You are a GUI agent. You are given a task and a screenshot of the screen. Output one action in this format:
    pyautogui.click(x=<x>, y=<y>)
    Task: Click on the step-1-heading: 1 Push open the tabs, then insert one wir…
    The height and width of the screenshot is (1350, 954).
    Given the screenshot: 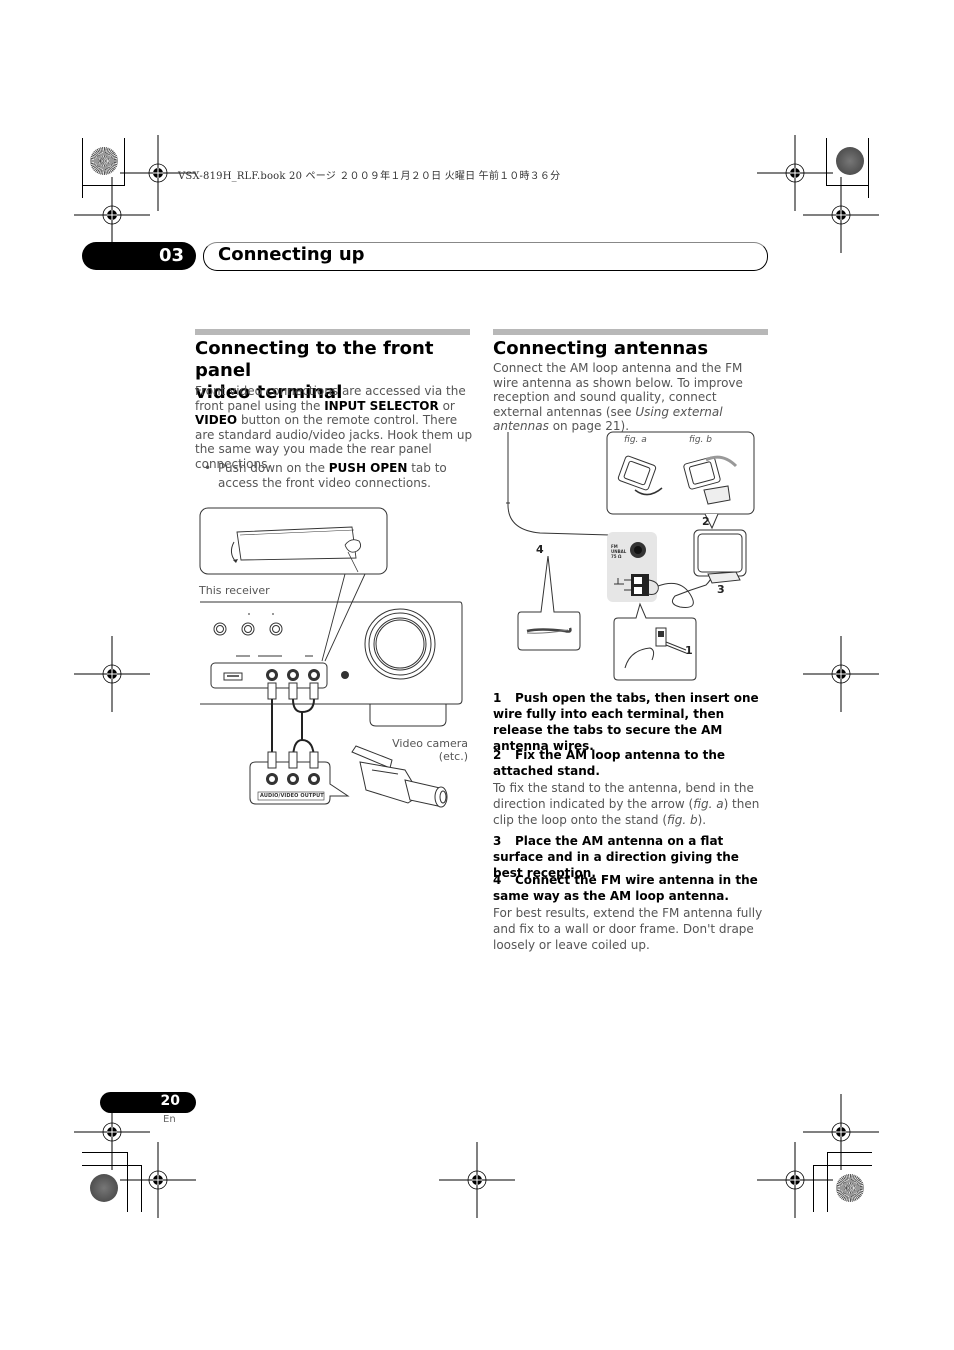 What is the action you would take?
    pyautogui.click(x=632, y=722)
    